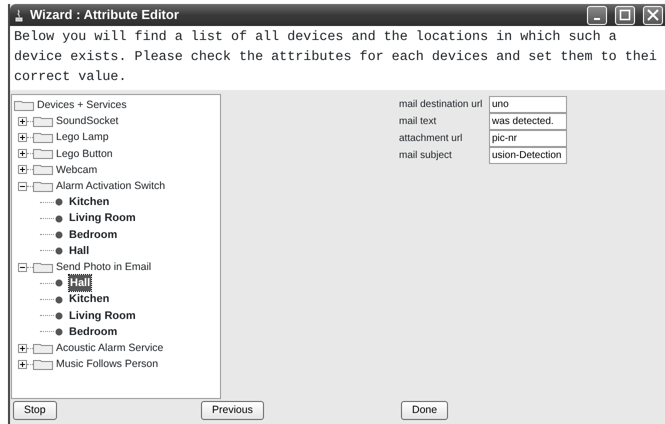 This screenshot has width=665, height=424. Describe the element at coordinates (105, 15) in the screenshot. I see `window-title: Wizard : Attribute Editor` at that location.